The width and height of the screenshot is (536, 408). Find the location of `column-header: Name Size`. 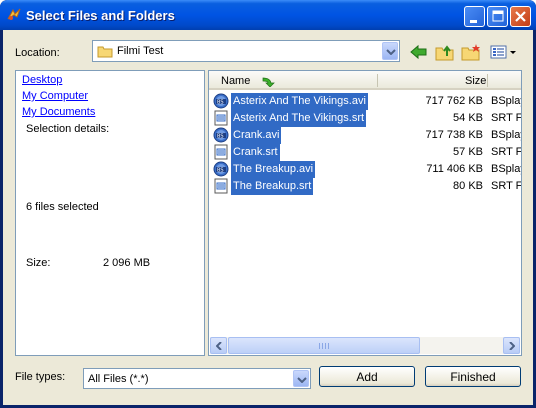

column-header: Name Size is located at coordinates (365, 80).